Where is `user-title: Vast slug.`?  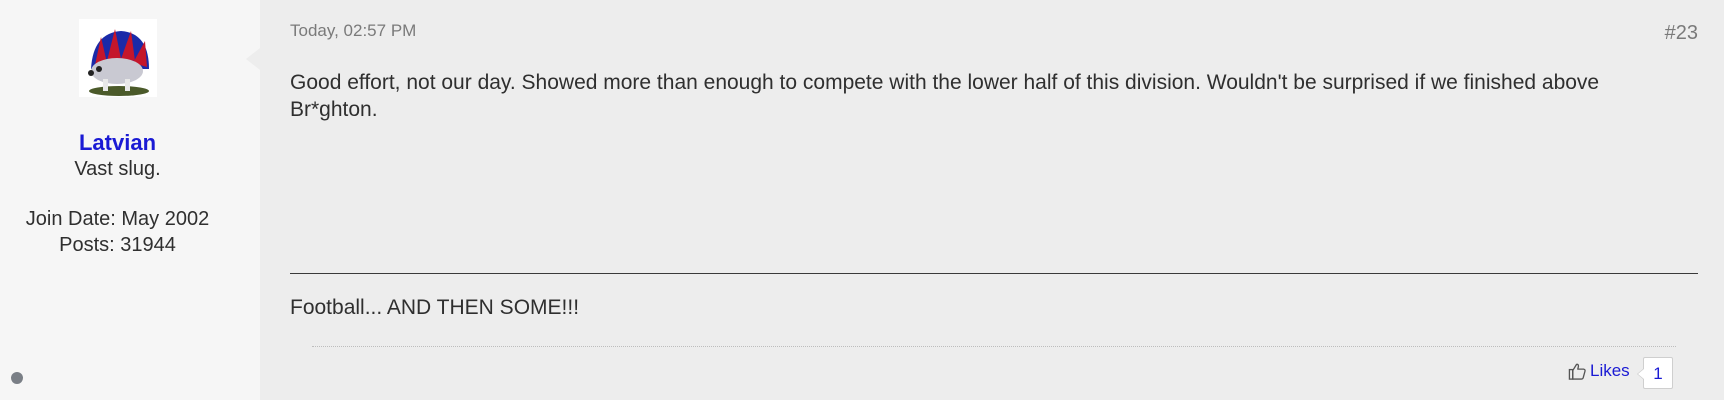
user-title: Vast slug. is located at coordinates (117, 169).